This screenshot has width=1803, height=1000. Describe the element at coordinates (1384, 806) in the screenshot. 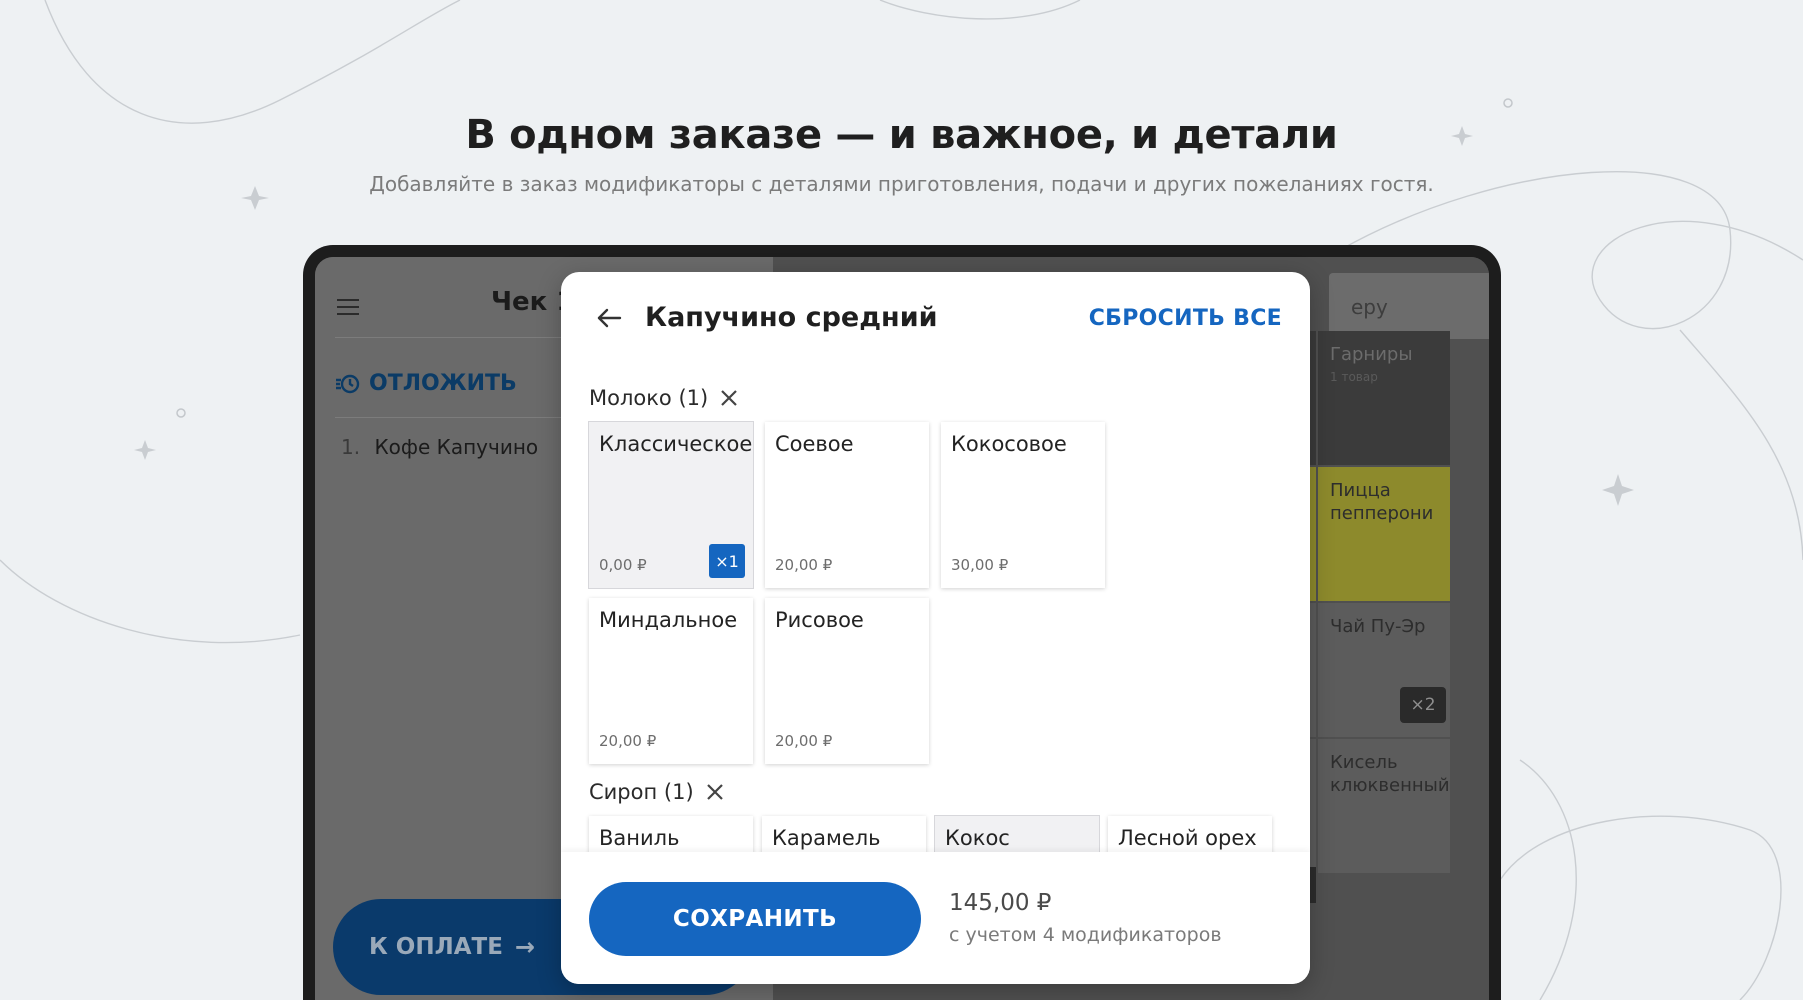

I see `menu-tile: Кисель клюквенный` at that location.